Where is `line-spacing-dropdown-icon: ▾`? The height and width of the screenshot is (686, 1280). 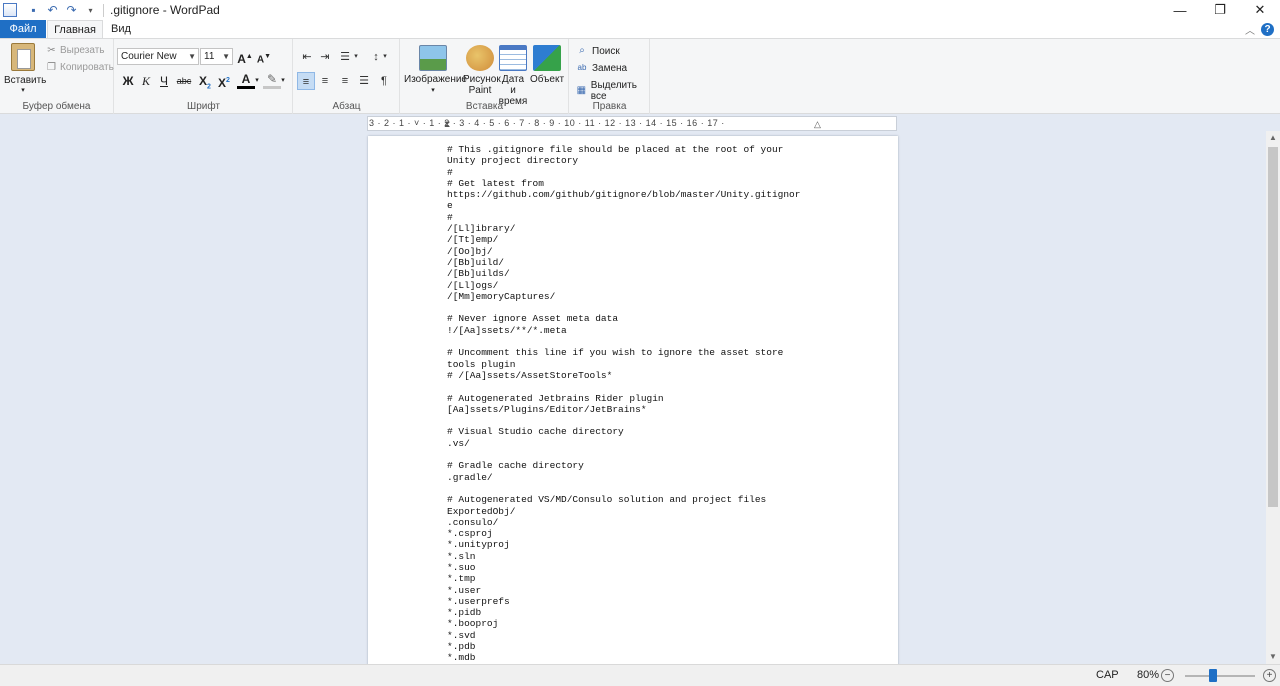
line-spacing-dropdown-icon: ▾ is located at coordinates (385, 57).